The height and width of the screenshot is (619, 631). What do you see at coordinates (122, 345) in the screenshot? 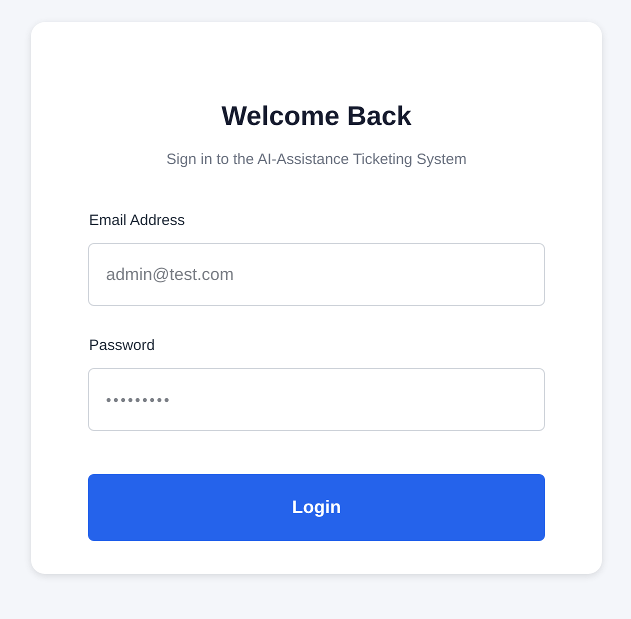
I see `field-label: Password` at bounding box center [122, 345].